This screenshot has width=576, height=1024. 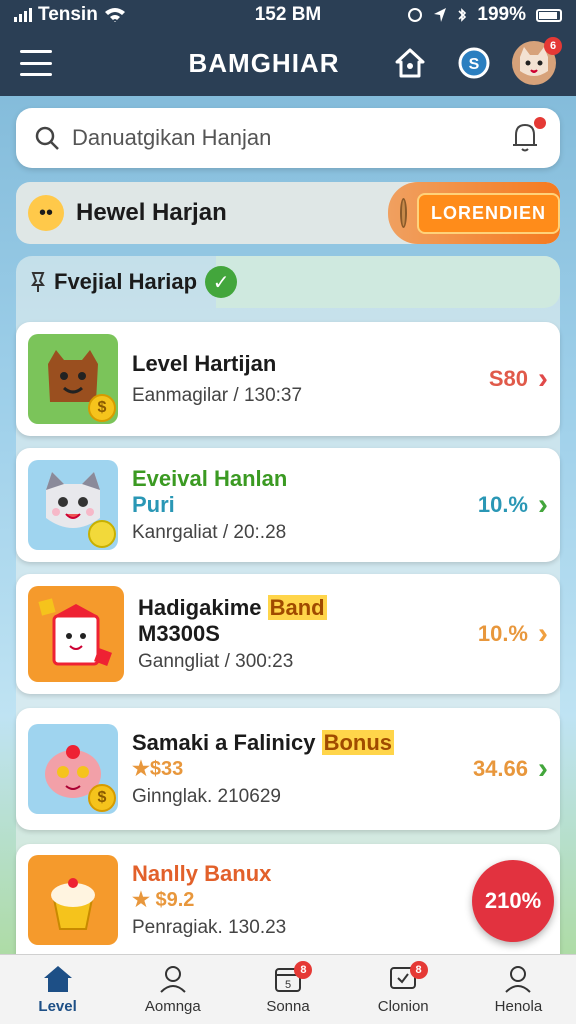 I want to click on item-subtitle: Eanmagilar / 130:37, so click(x=217, y=395).